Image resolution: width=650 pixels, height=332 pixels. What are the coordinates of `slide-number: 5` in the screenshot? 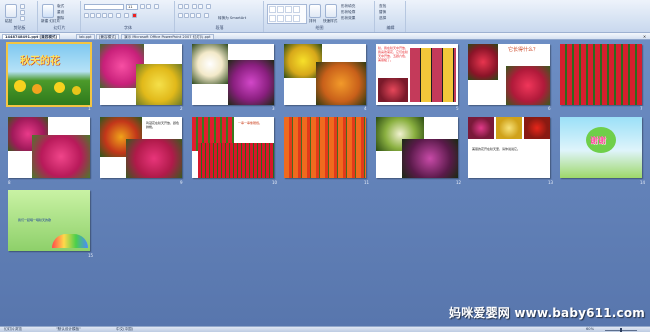 It's located at (457, 108).